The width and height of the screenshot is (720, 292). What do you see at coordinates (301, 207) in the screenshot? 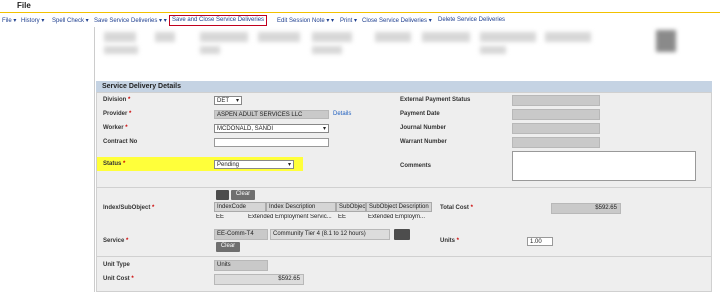
I see `grid-header-index-description: Index Description` at bounding box center [301, 207].